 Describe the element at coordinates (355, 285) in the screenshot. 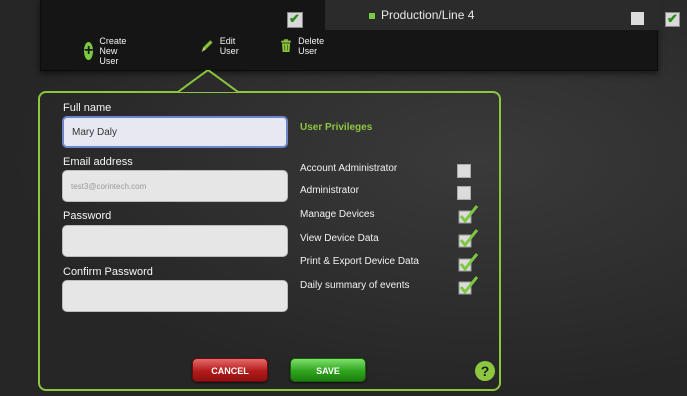

I see `privilege-label-daily-summary: Daily summary of events` at that location.